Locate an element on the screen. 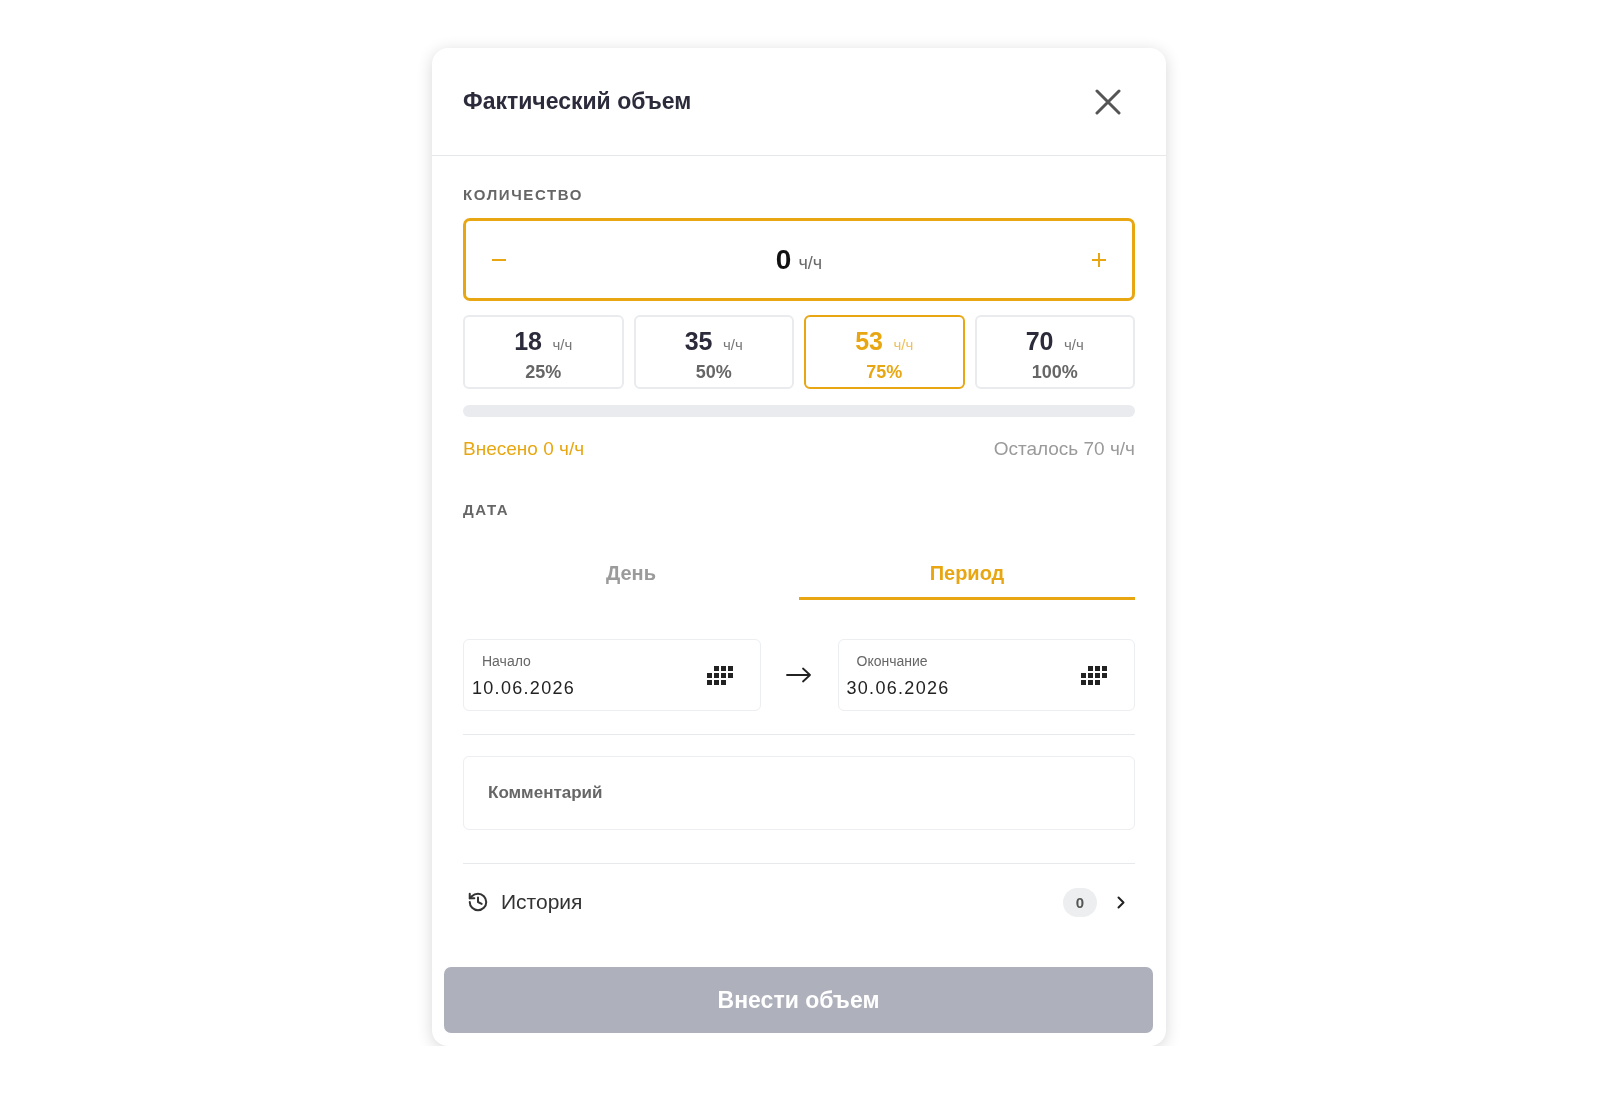 The width and height of the screenshot is (1598, 1095). dialog-title: Фактический объем is located at coordinates (577, 101).